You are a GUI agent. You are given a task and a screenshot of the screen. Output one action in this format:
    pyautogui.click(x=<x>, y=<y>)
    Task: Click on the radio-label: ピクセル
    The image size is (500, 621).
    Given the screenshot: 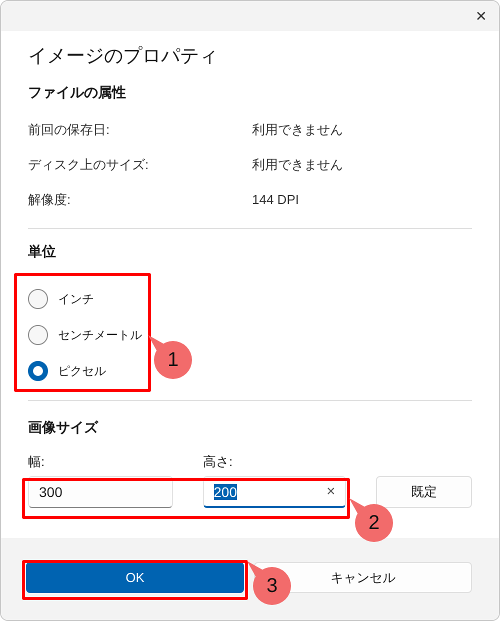 What is the action you would take?
    pyautogui.click(x=82, y=371)
    